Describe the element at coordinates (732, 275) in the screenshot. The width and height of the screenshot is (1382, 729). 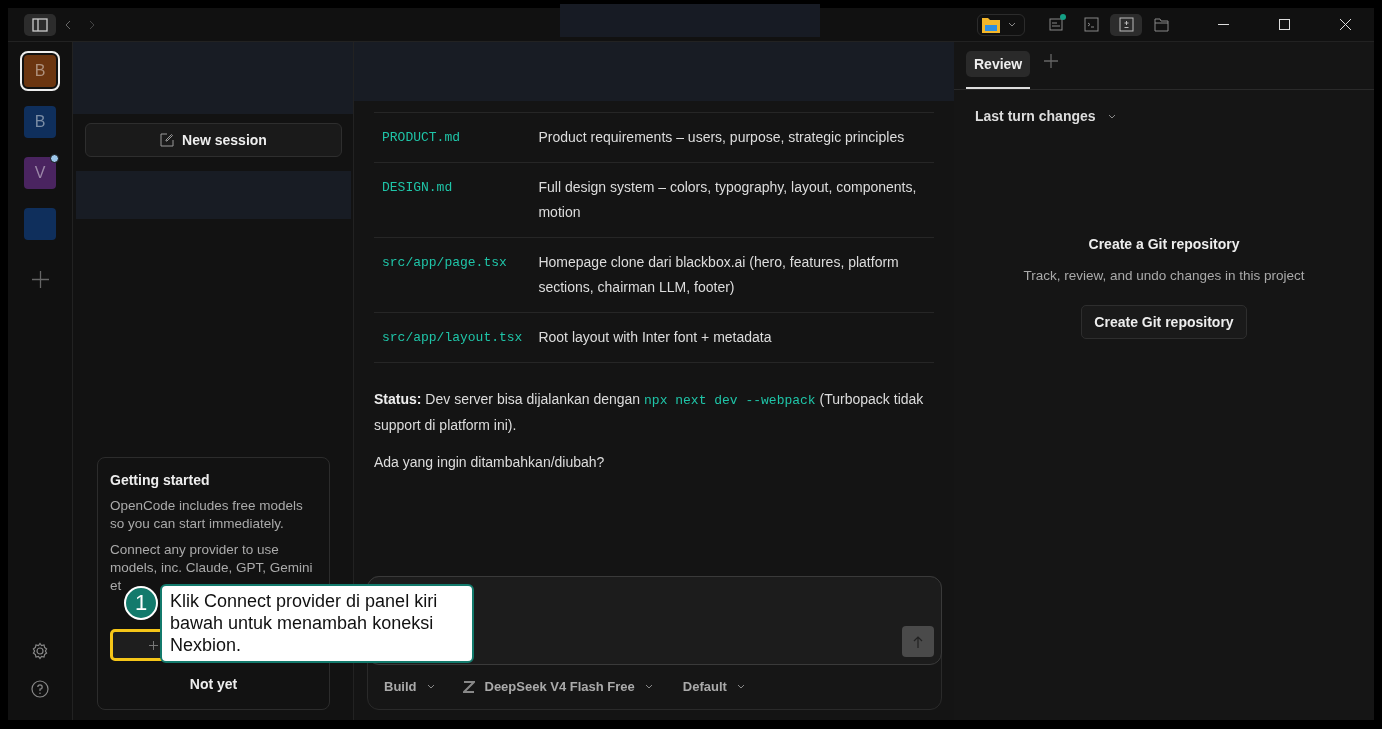
I see `file-description: Homepage clone dari blackbox.ai (hero, features, platform sections, chairman LLM, footer)` at that location.